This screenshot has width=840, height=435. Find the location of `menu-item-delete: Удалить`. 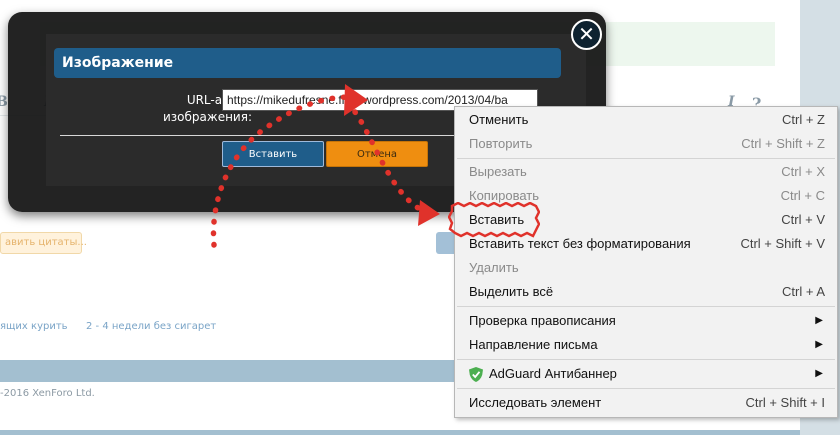

menu-item-delete: Удалить is located at coordinates (646, 268).